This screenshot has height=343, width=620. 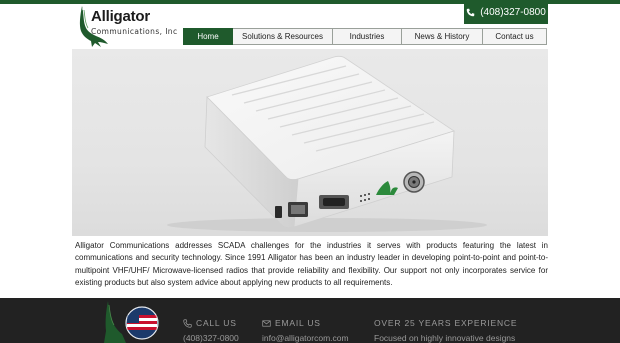 What do you see at coordinates (515, 36) in the screenshot?
I see `nav-item-contact-us: Contact us` at bounding box center [515, 36].